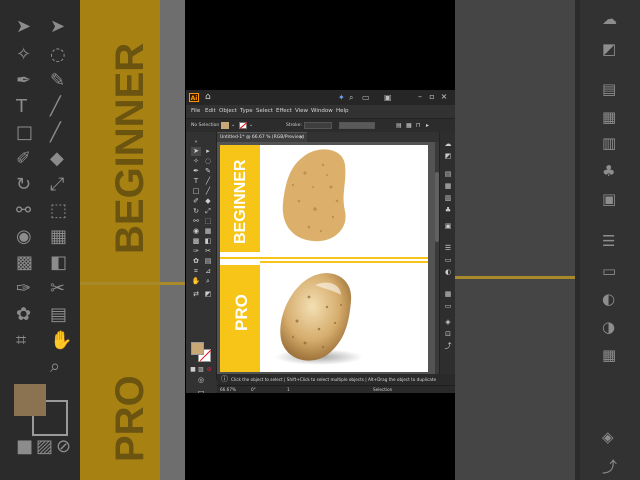  Describe the element at coordinates (201, 390) in the screenshot. I see `screen-mode-icon: ▭` at that location.